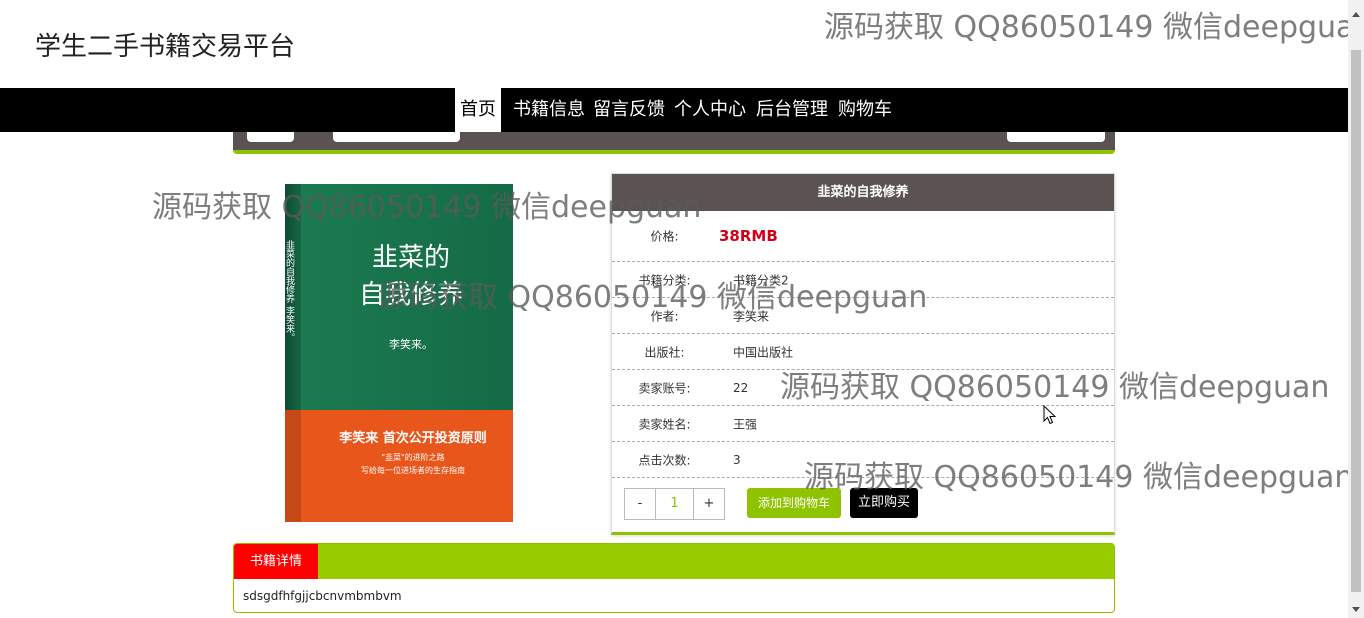 This screenshot has height=618, width=1364. What do you see at coordinates (1056, 137) in the screenshot?
I see `search-button` at bounding box center [1056, 137].